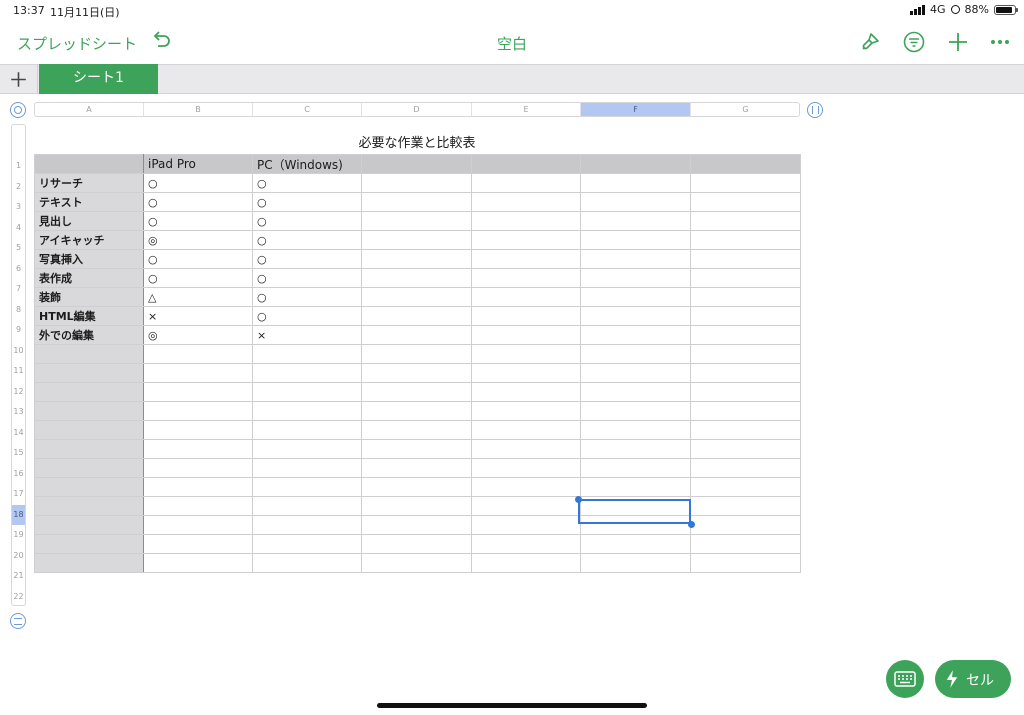 This screenshot has width=1024, height=715. I want to click on header-cell: PC（Windows), so click(307, 164).